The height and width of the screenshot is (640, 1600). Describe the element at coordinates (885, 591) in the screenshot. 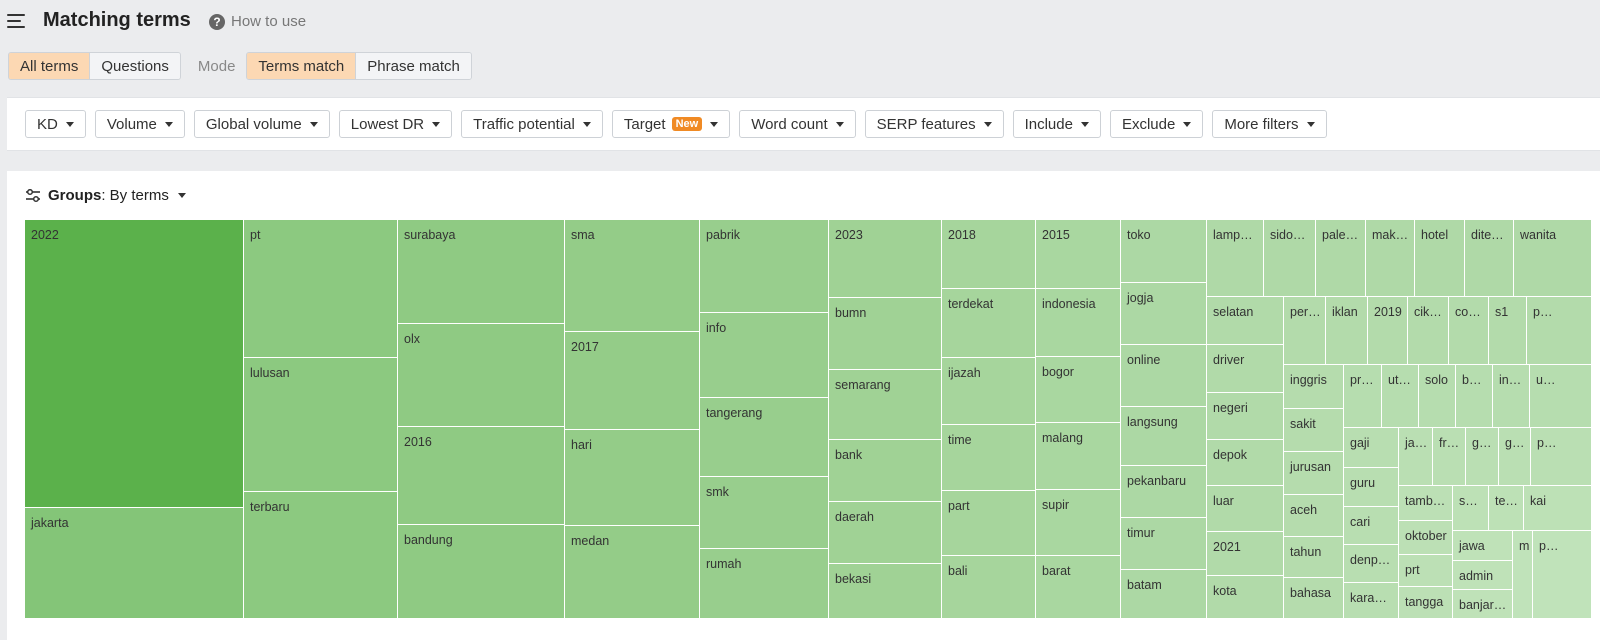

I see `treemap-tile-bekasi: bekasi` at that location.